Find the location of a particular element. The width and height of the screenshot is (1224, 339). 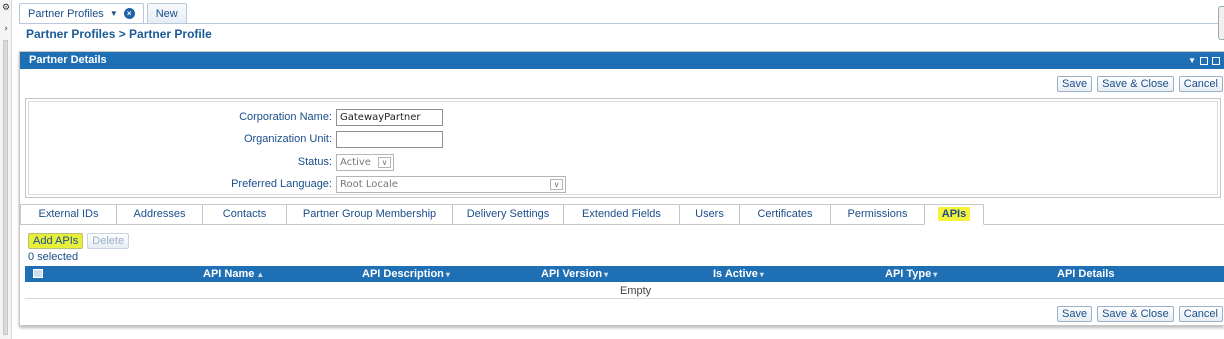

preferred-language-row: Preferred Language: Root Locale ∨ is located at coordinates (326, 185).